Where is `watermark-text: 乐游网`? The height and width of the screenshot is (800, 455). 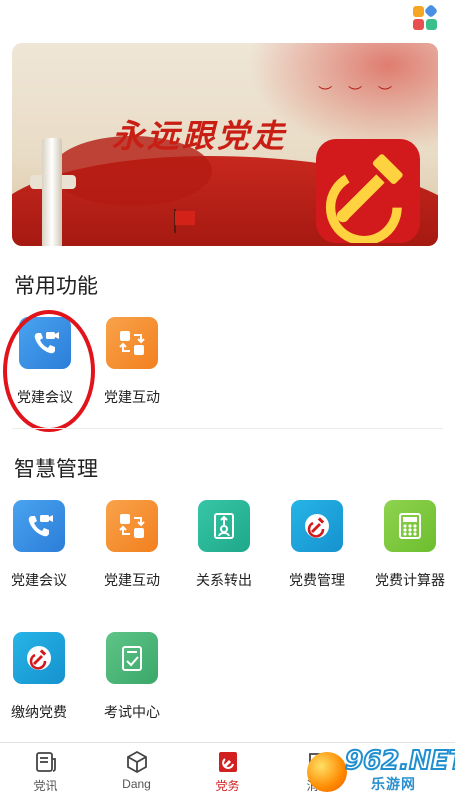 watermark-text: 乐游网 is located at coordinates (393, 784).